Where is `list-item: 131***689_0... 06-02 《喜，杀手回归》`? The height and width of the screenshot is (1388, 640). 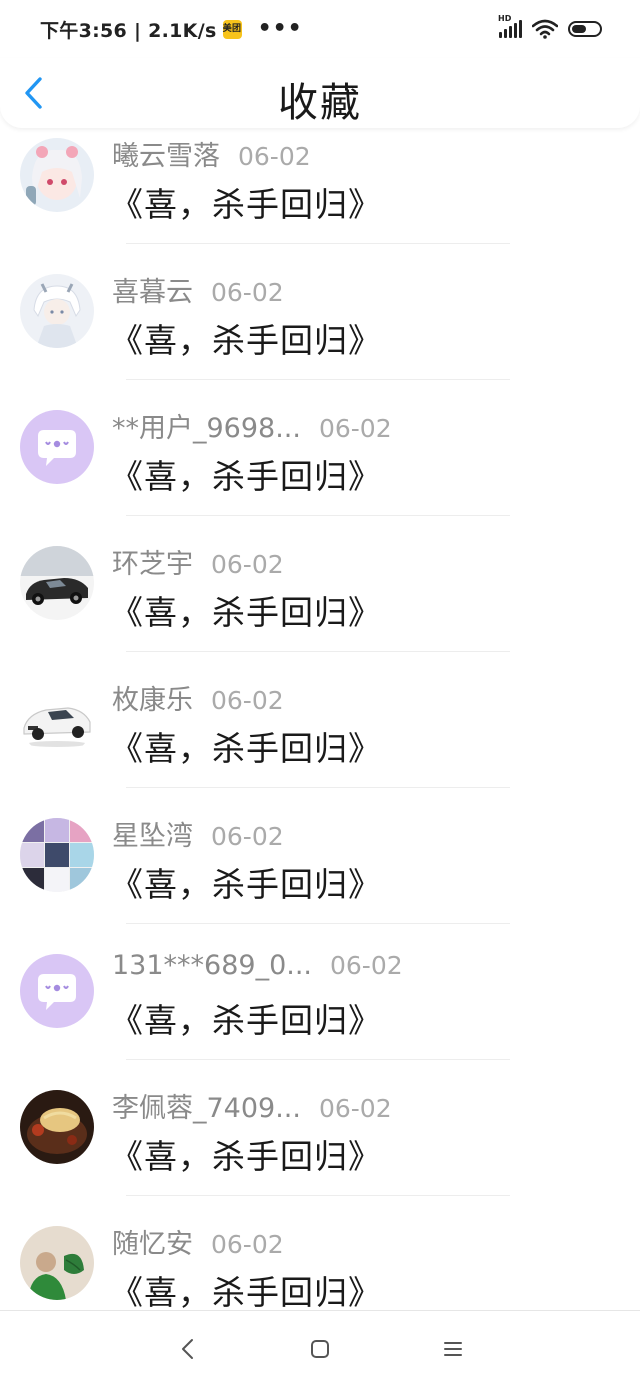
list-item: 131***689_0... 06-02 《喜，杀手回归》 is located at coordinates (320, 1012).